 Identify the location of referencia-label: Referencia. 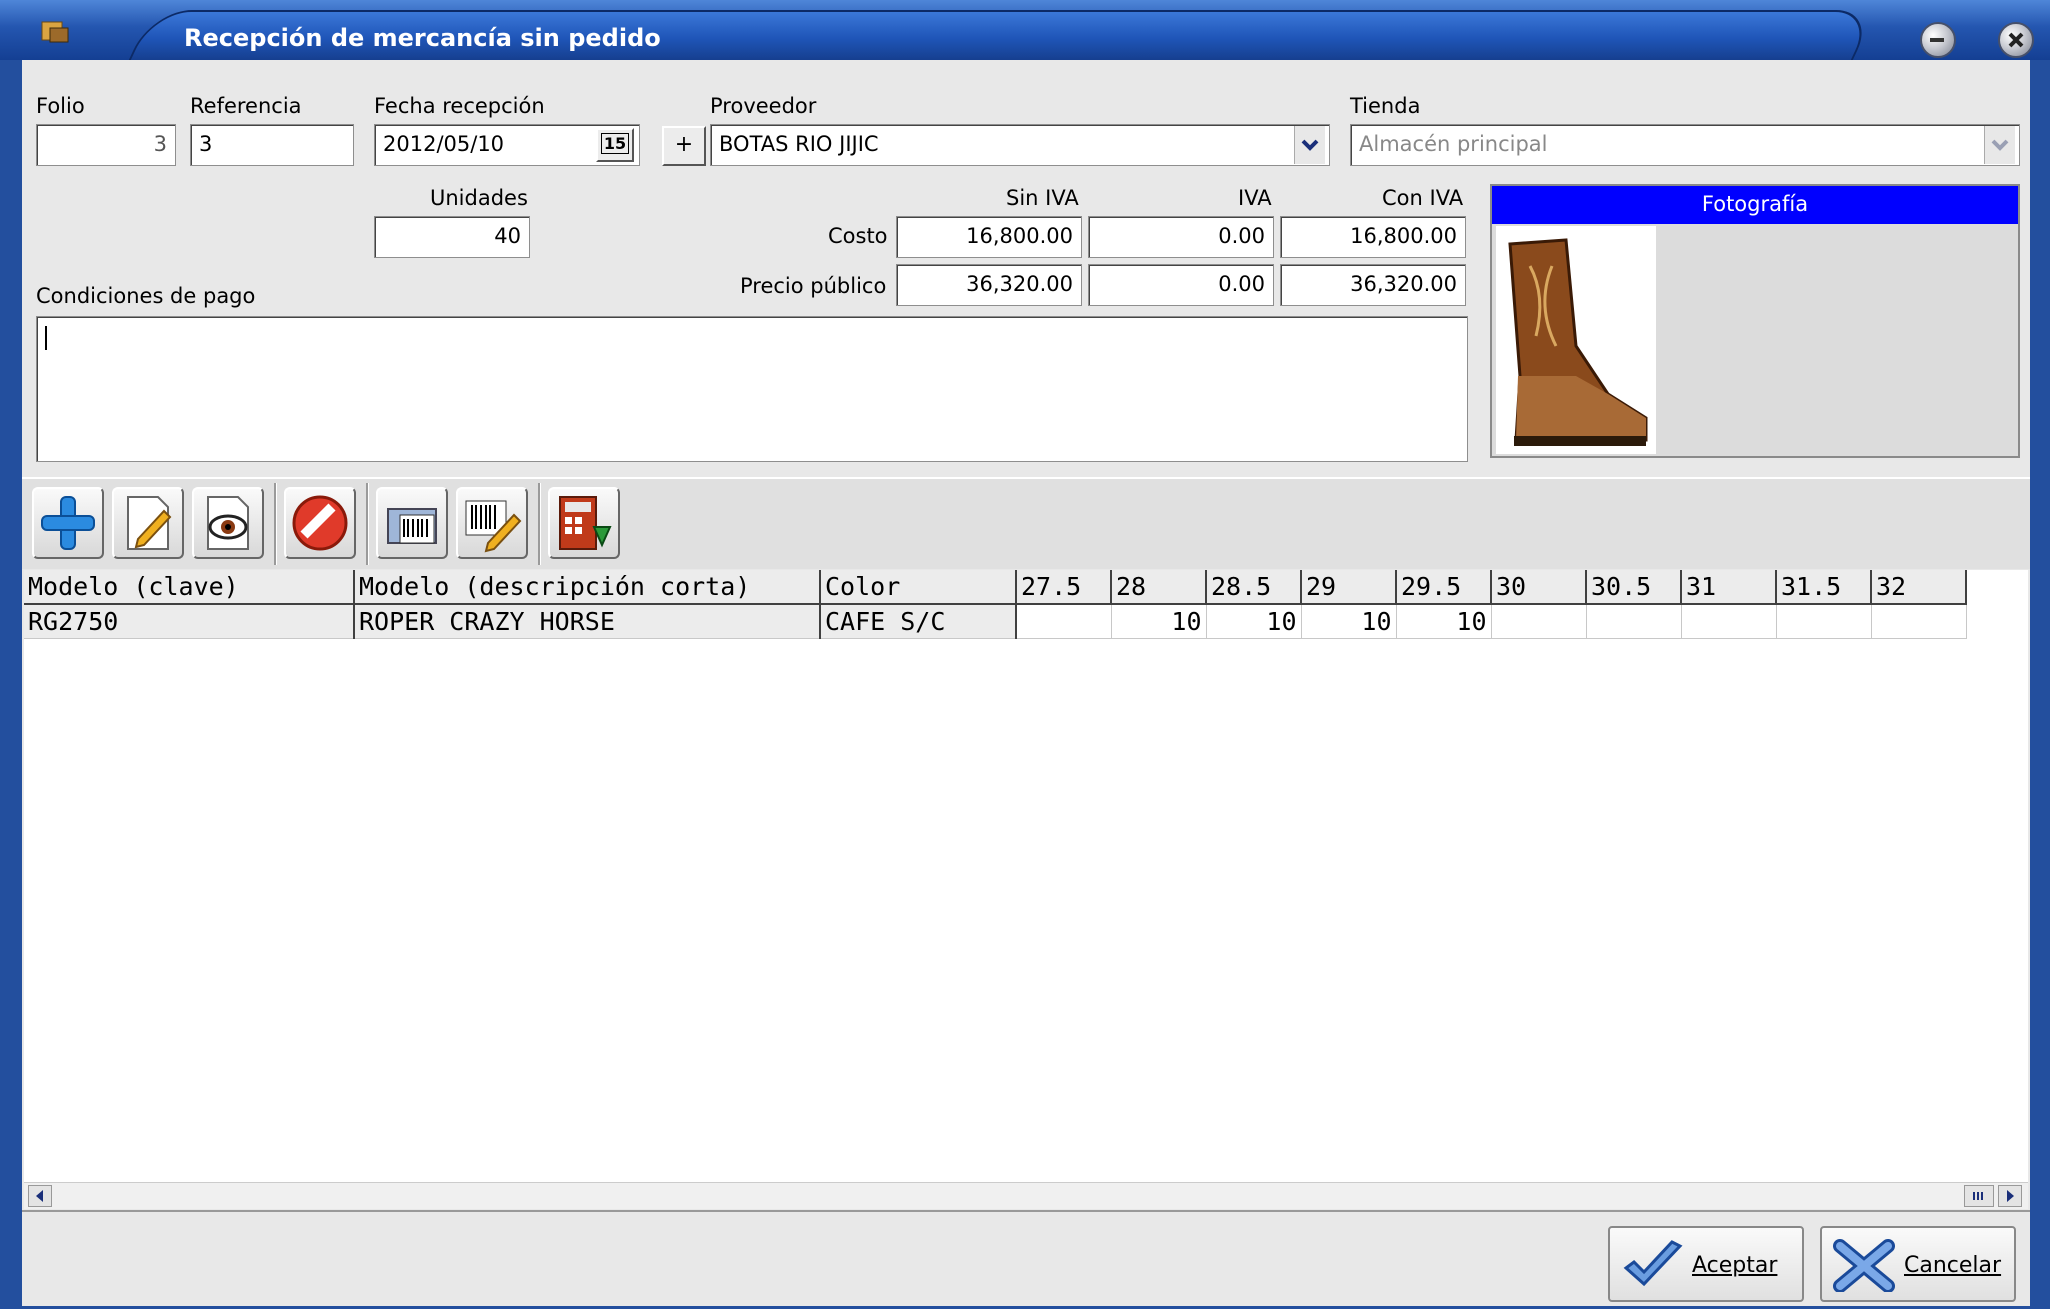
(246, 106).